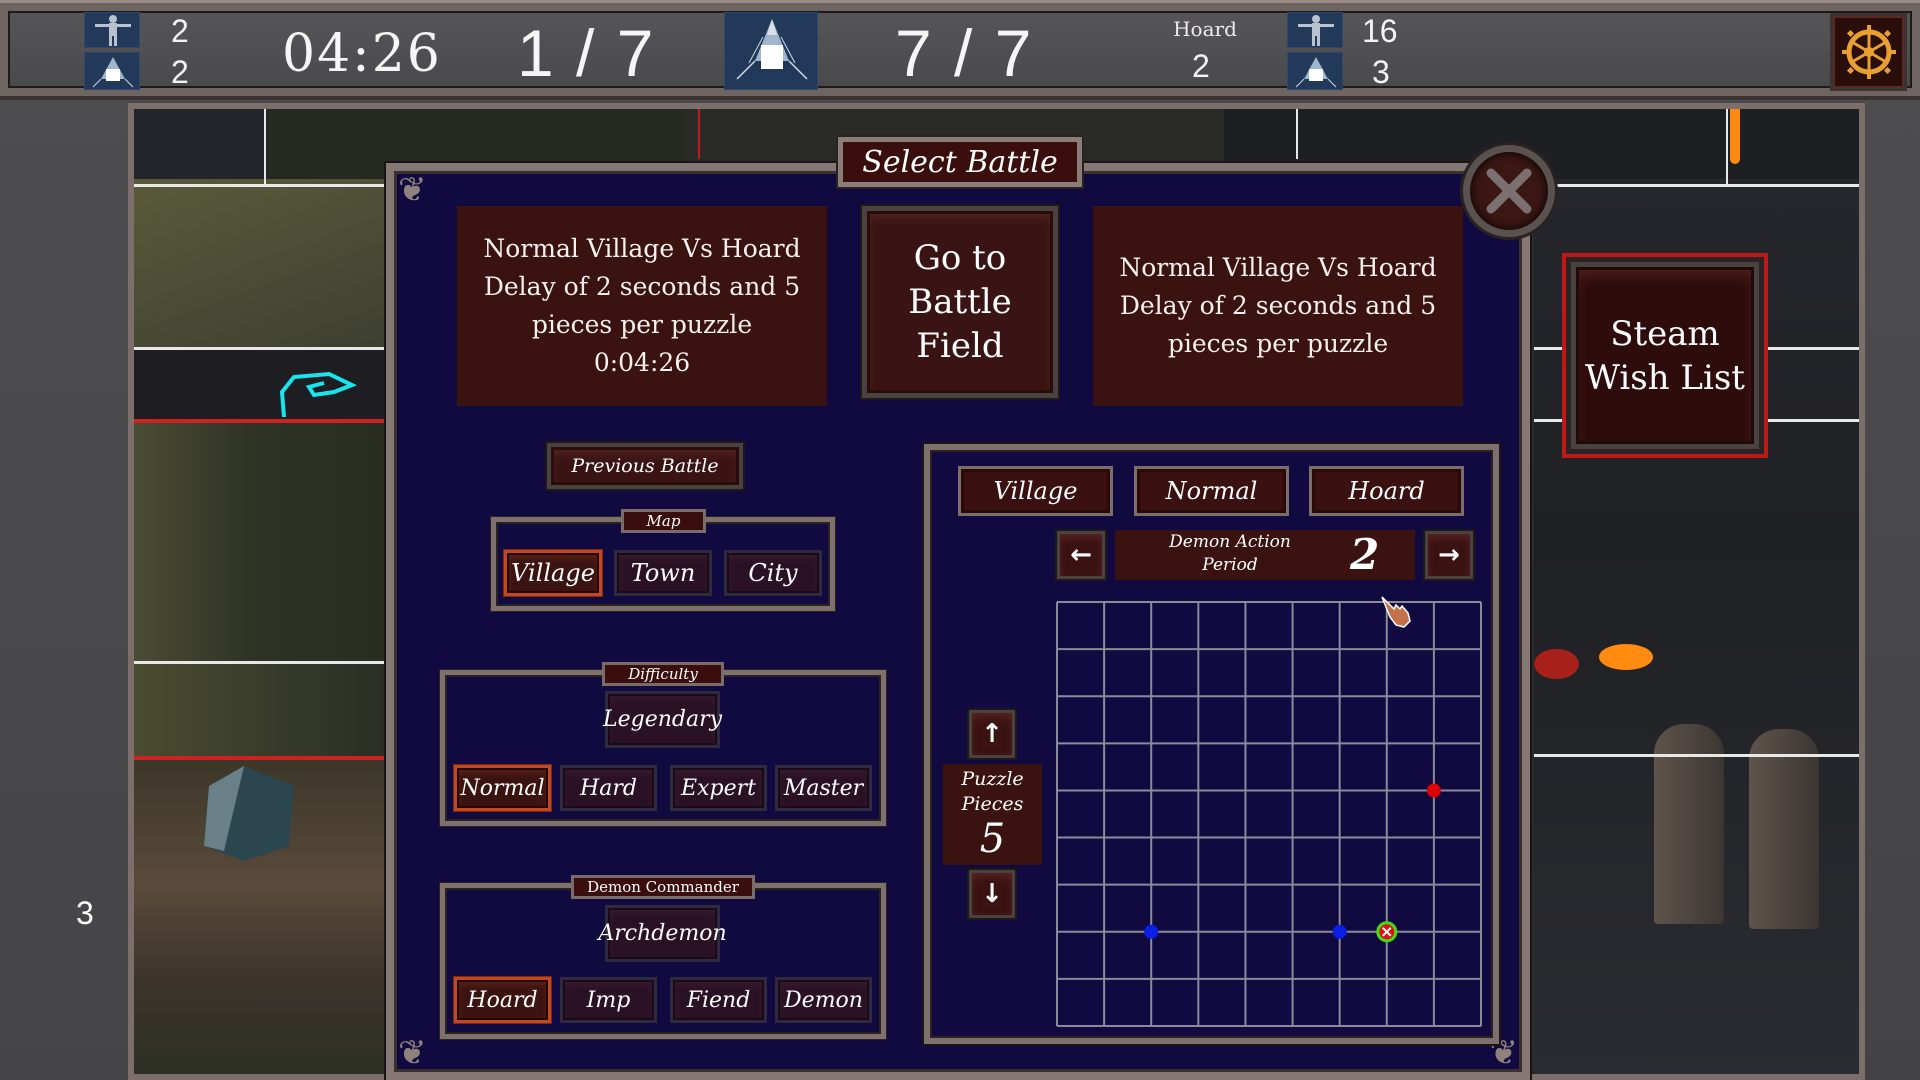  I want to click on puzzle-pieces-label: Puzzle Pieces, so click(992, 790).